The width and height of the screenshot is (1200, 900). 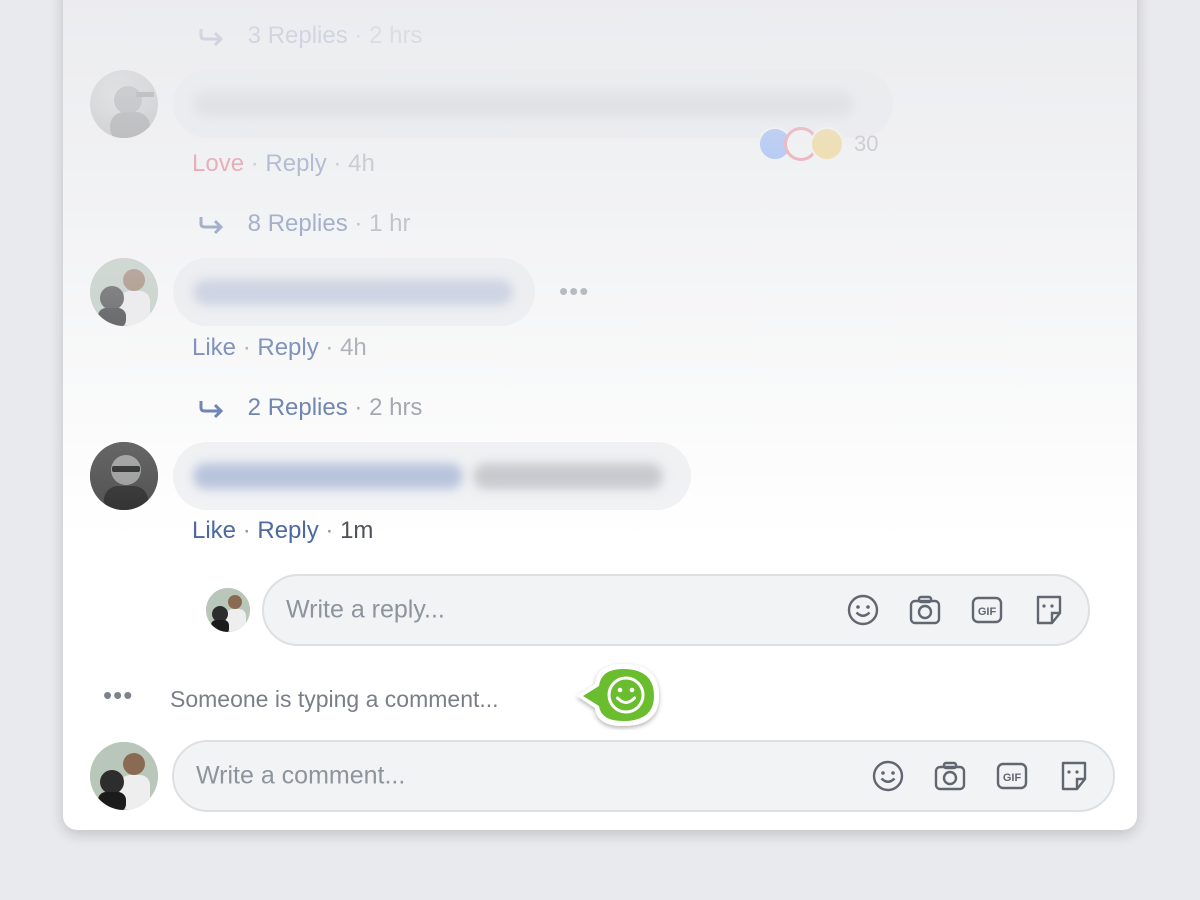 I want to click on haha-reaction-icon, so click(x=827, y=144).